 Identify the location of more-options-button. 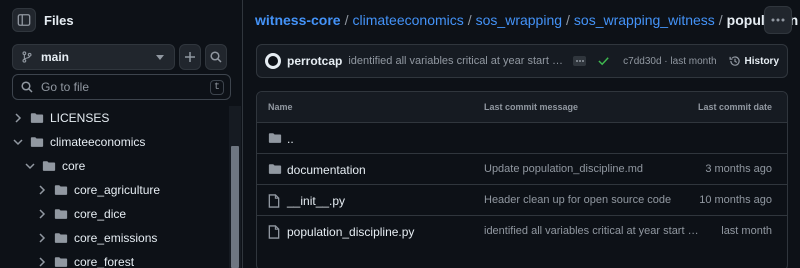
(778, 20).